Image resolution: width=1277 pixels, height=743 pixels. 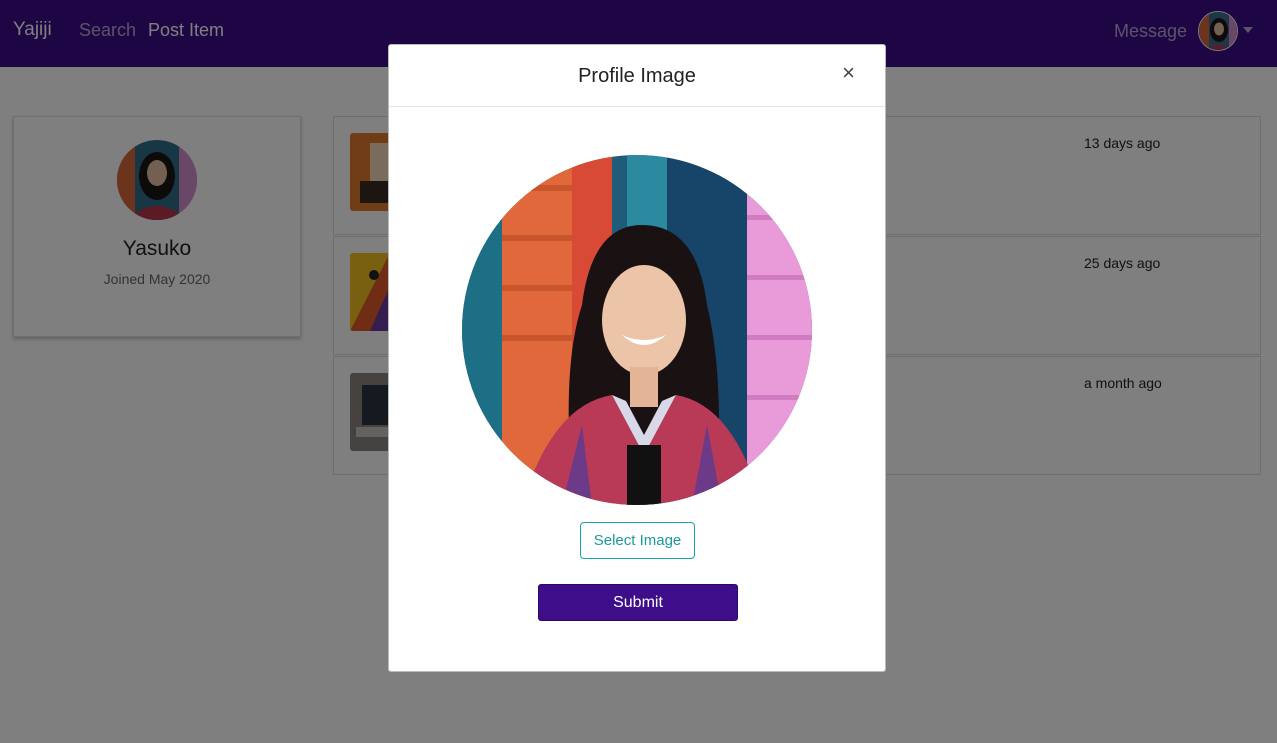 What do you see at coordinates (637, 330) in the screenshot?
I see `profile-image-preview` at bounding box center [637, 330].